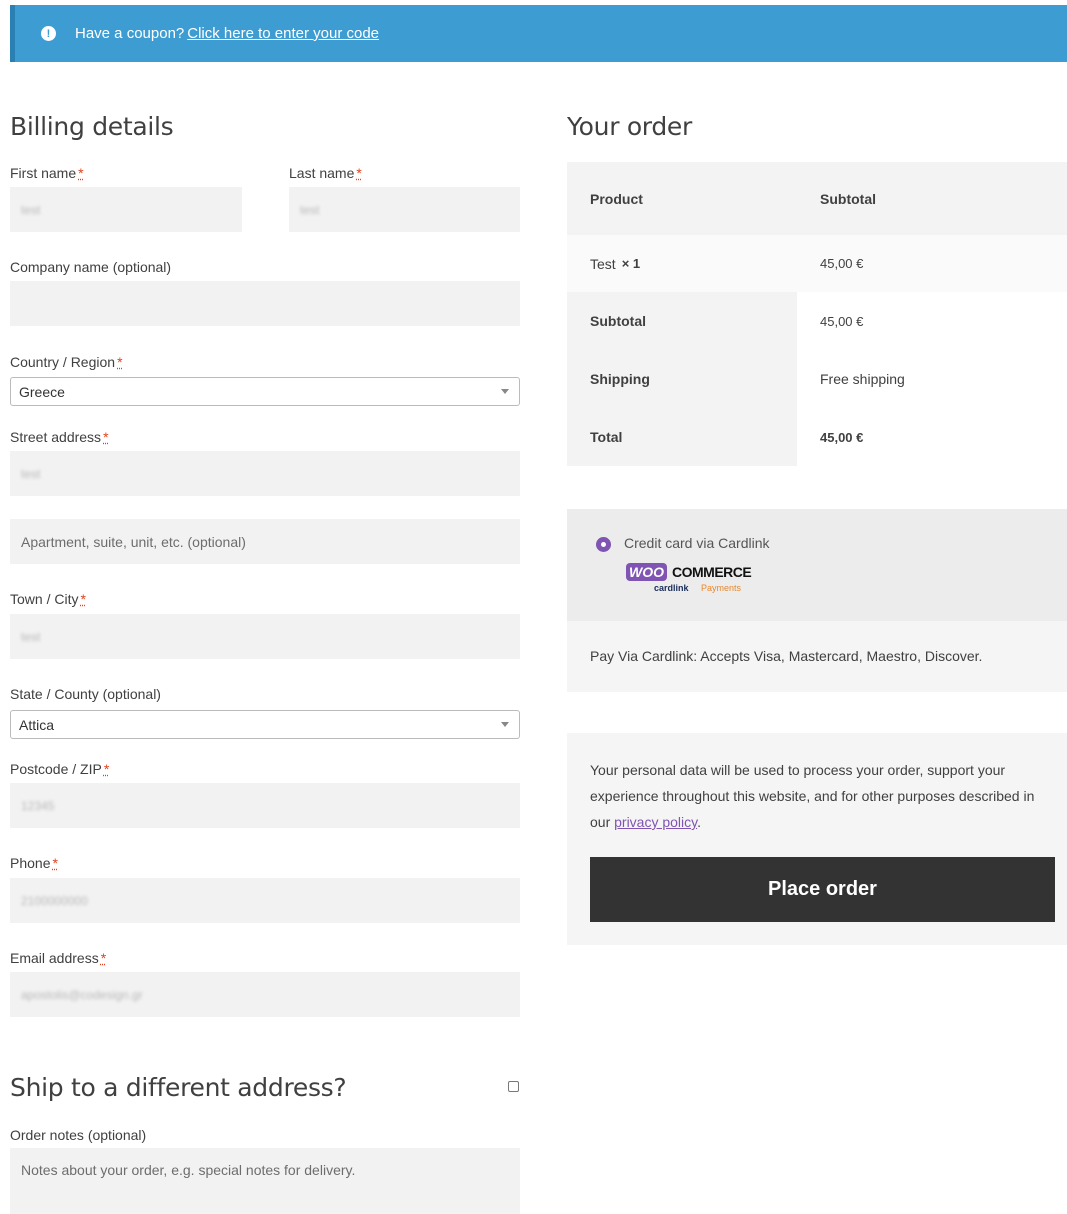  I want to click on apartment-input: Apartment, suite, unit, etc. (optional), so click(265, 541).